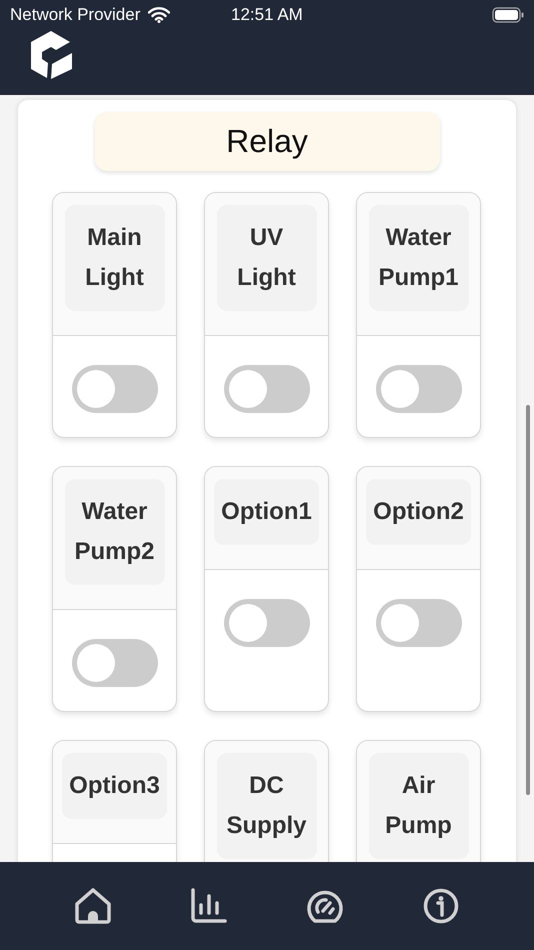 Image resolution: width=534 pixels, height=950 pixels. I want to click on relay-label: Water Pump1, so click(418, 258).